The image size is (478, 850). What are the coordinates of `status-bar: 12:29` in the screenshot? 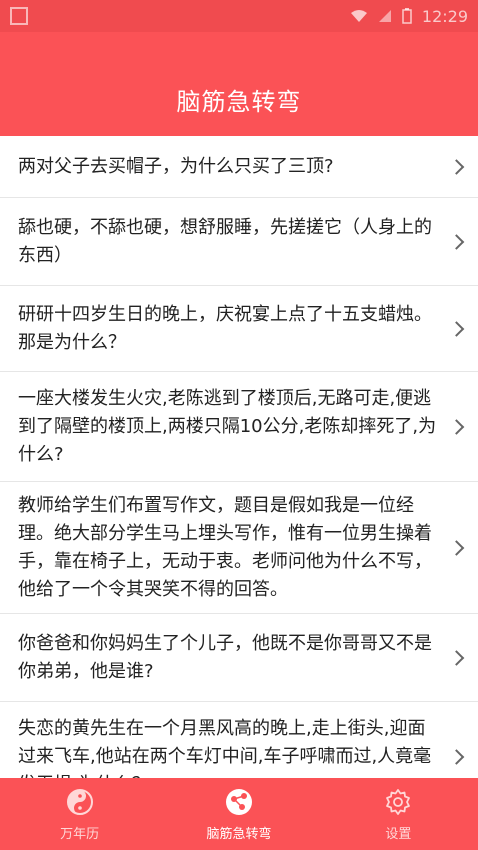 It's located at (239, 16).